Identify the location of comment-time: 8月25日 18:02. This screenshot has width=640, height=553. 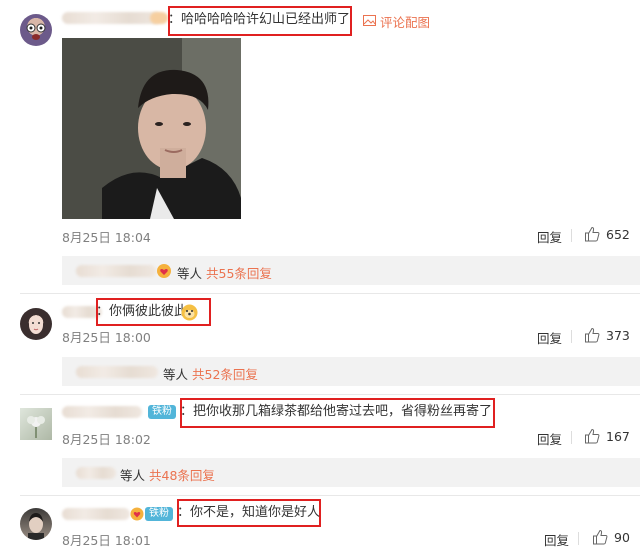
(106, 439).